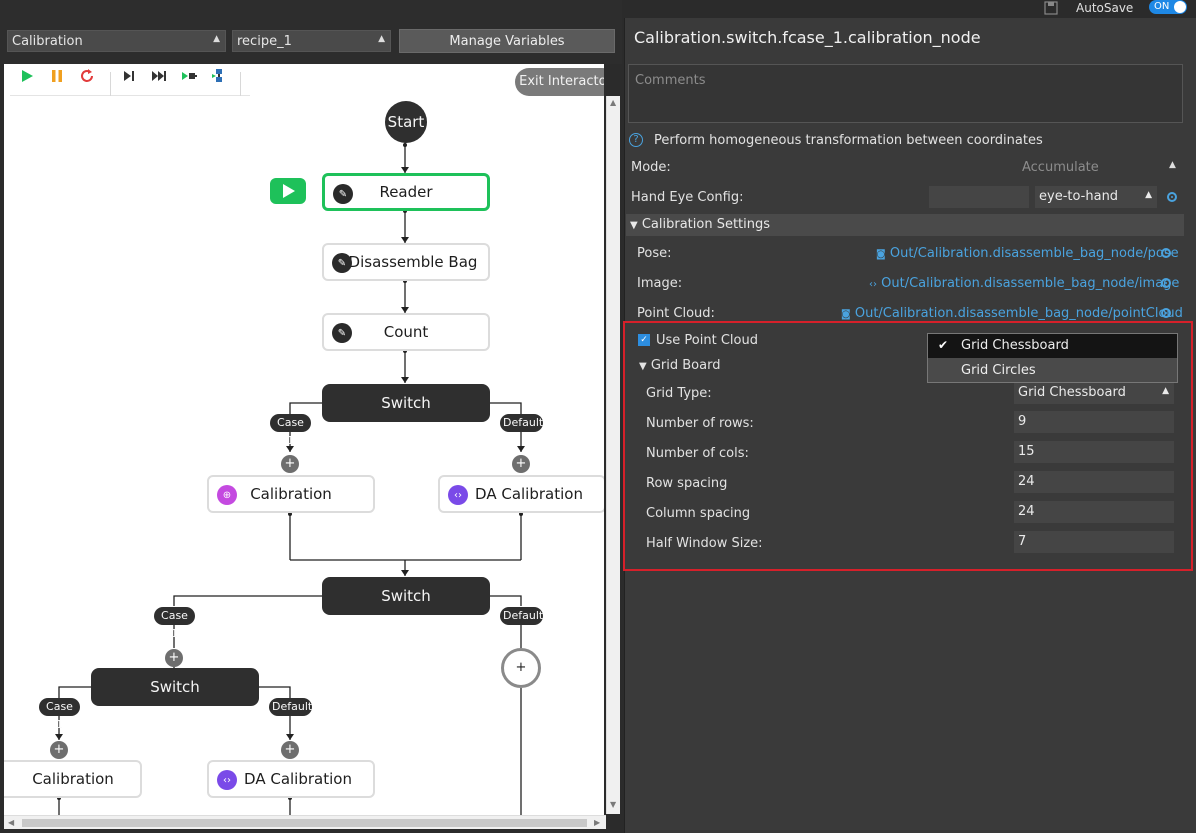  Describe the element at coordinates (1094, 422) in the screenshot. I see `rows-input: 9` at that location.